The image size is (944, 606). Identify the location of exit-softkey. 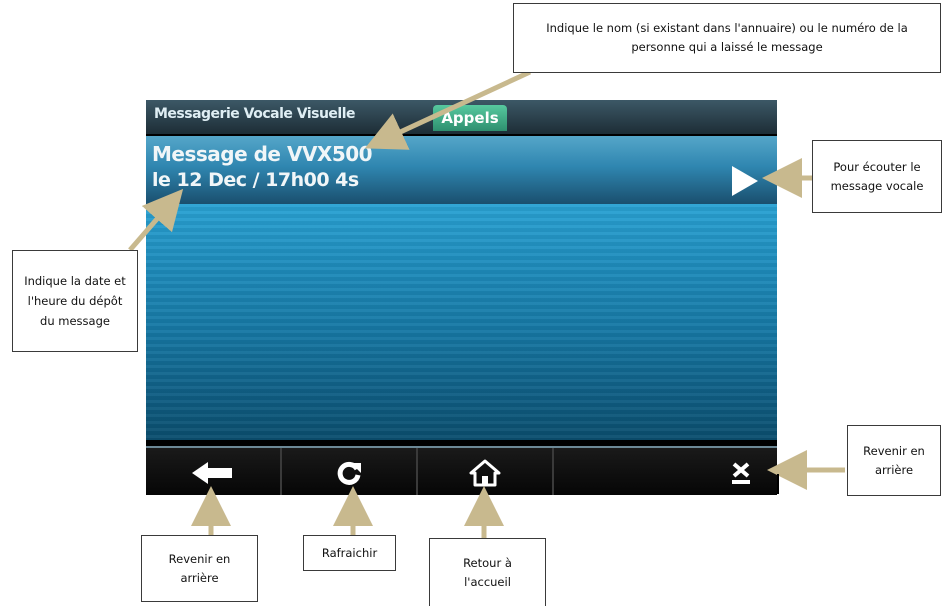
(665, 471).